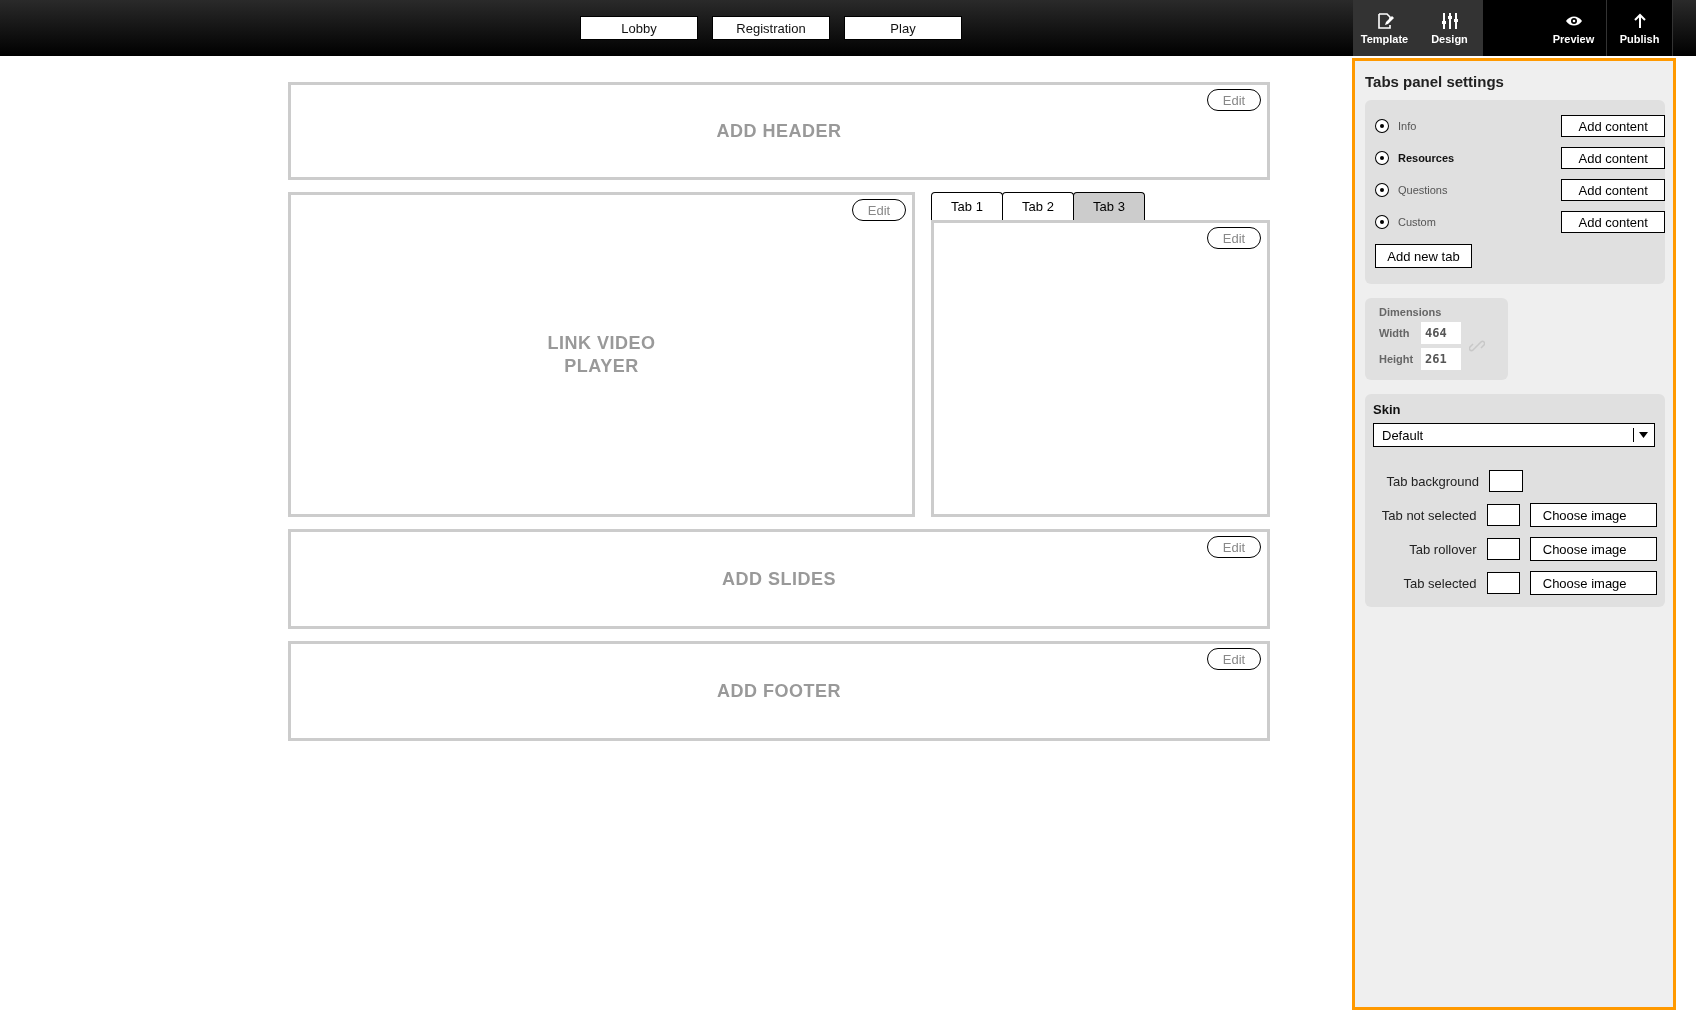  Describe the element at coordinates (1411, 312) in the screenshot. I see `dimensions-title: Dimensions` at that location.